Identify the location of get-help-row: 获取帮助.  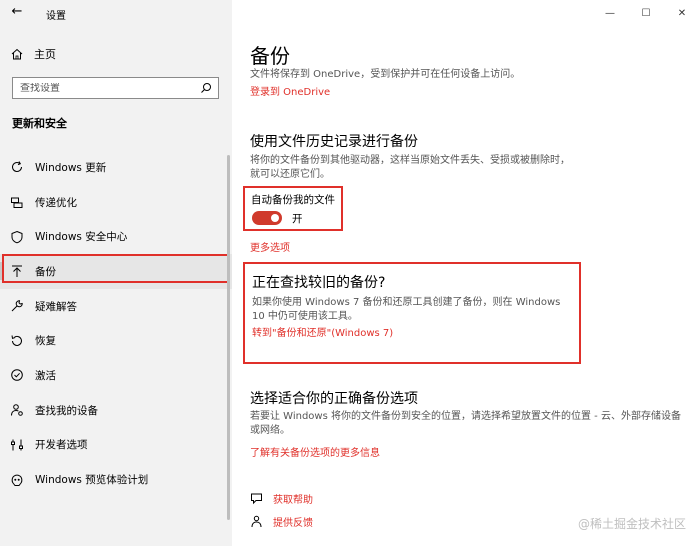
(281, 498).